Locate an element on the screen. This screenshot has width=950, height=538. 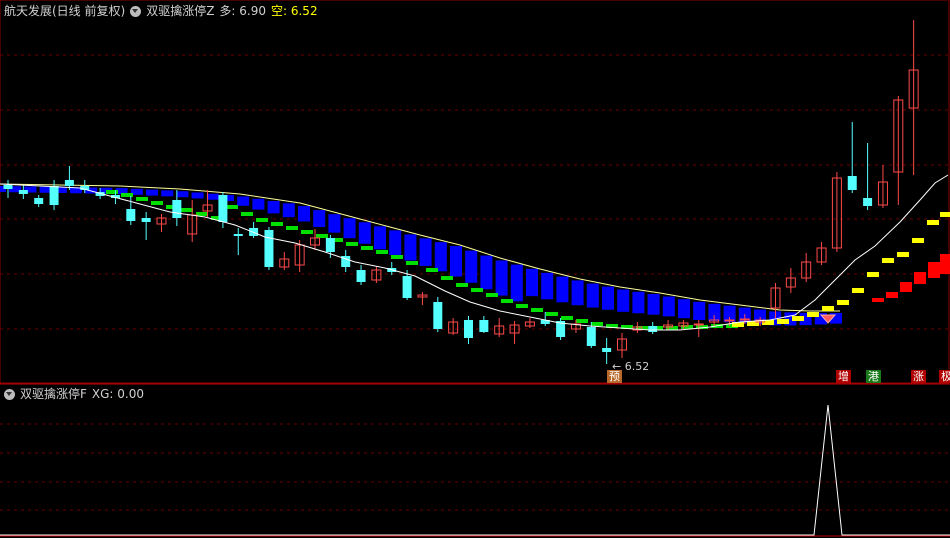
indicator-name: 双驱擒涨停Z is located at coordinates (180, 11).